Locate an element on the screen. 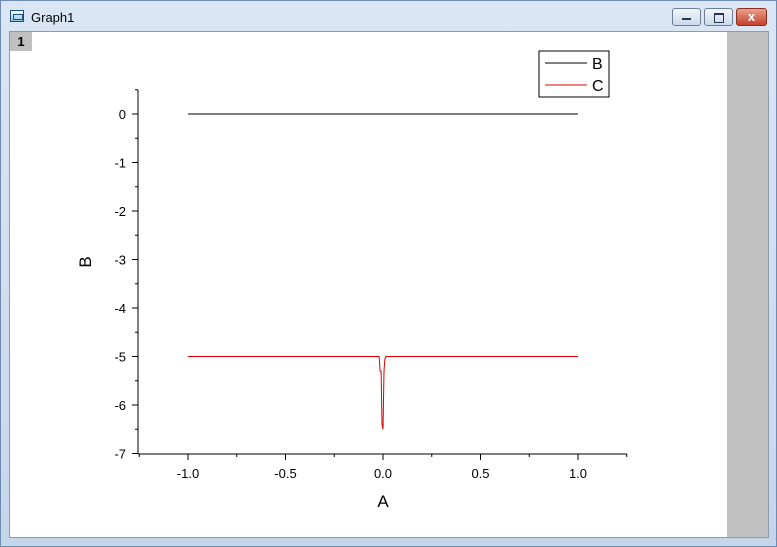 The image size is (777, 547). y-tick-label: -1 is located at coordinates (120, 163).